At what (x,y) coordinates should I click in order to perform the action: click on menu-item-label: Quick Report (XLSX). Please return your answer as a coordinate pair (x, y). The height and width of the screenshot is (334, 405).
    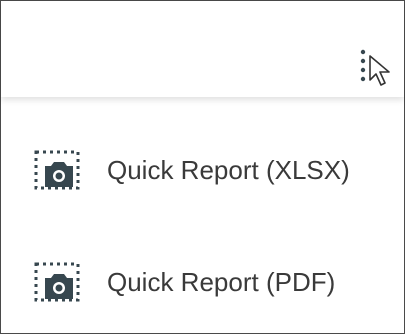
    Looking at the image, I should click on (228, 170).